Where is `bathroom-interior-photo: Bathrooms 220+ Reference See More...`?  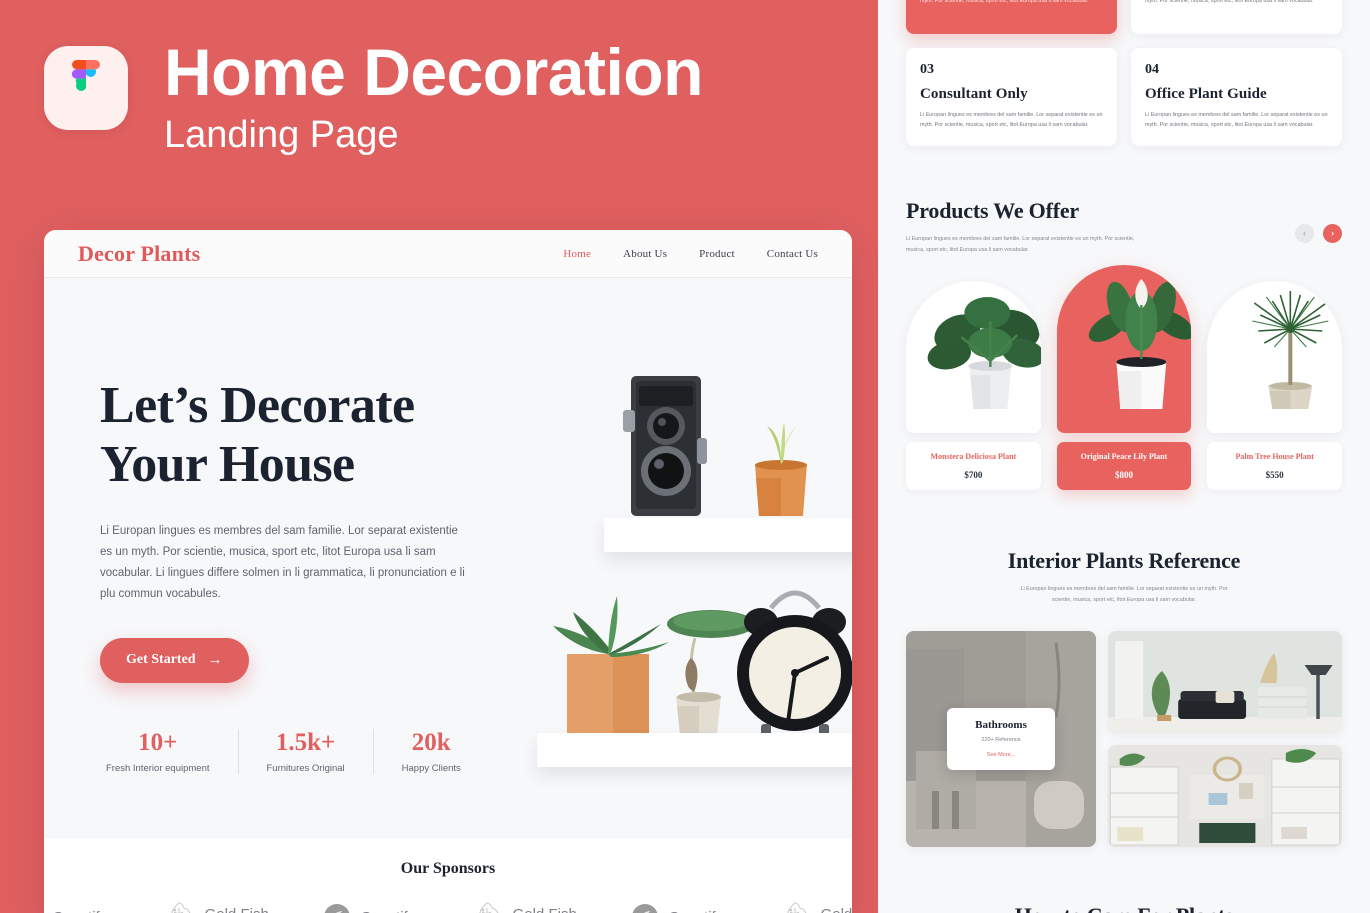 bathroom-interior-photo: Bathrooms 220+ Reference See More... is located at coordinates (1001, 739).